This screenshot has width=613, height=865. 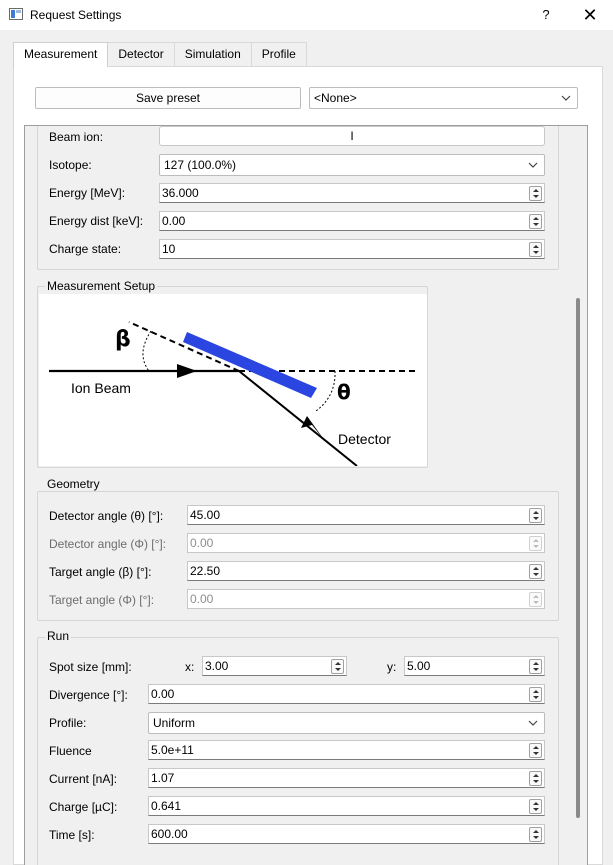 I want to click on fluence-spinbox: 5.0e+11, so click(x=346, y=750).